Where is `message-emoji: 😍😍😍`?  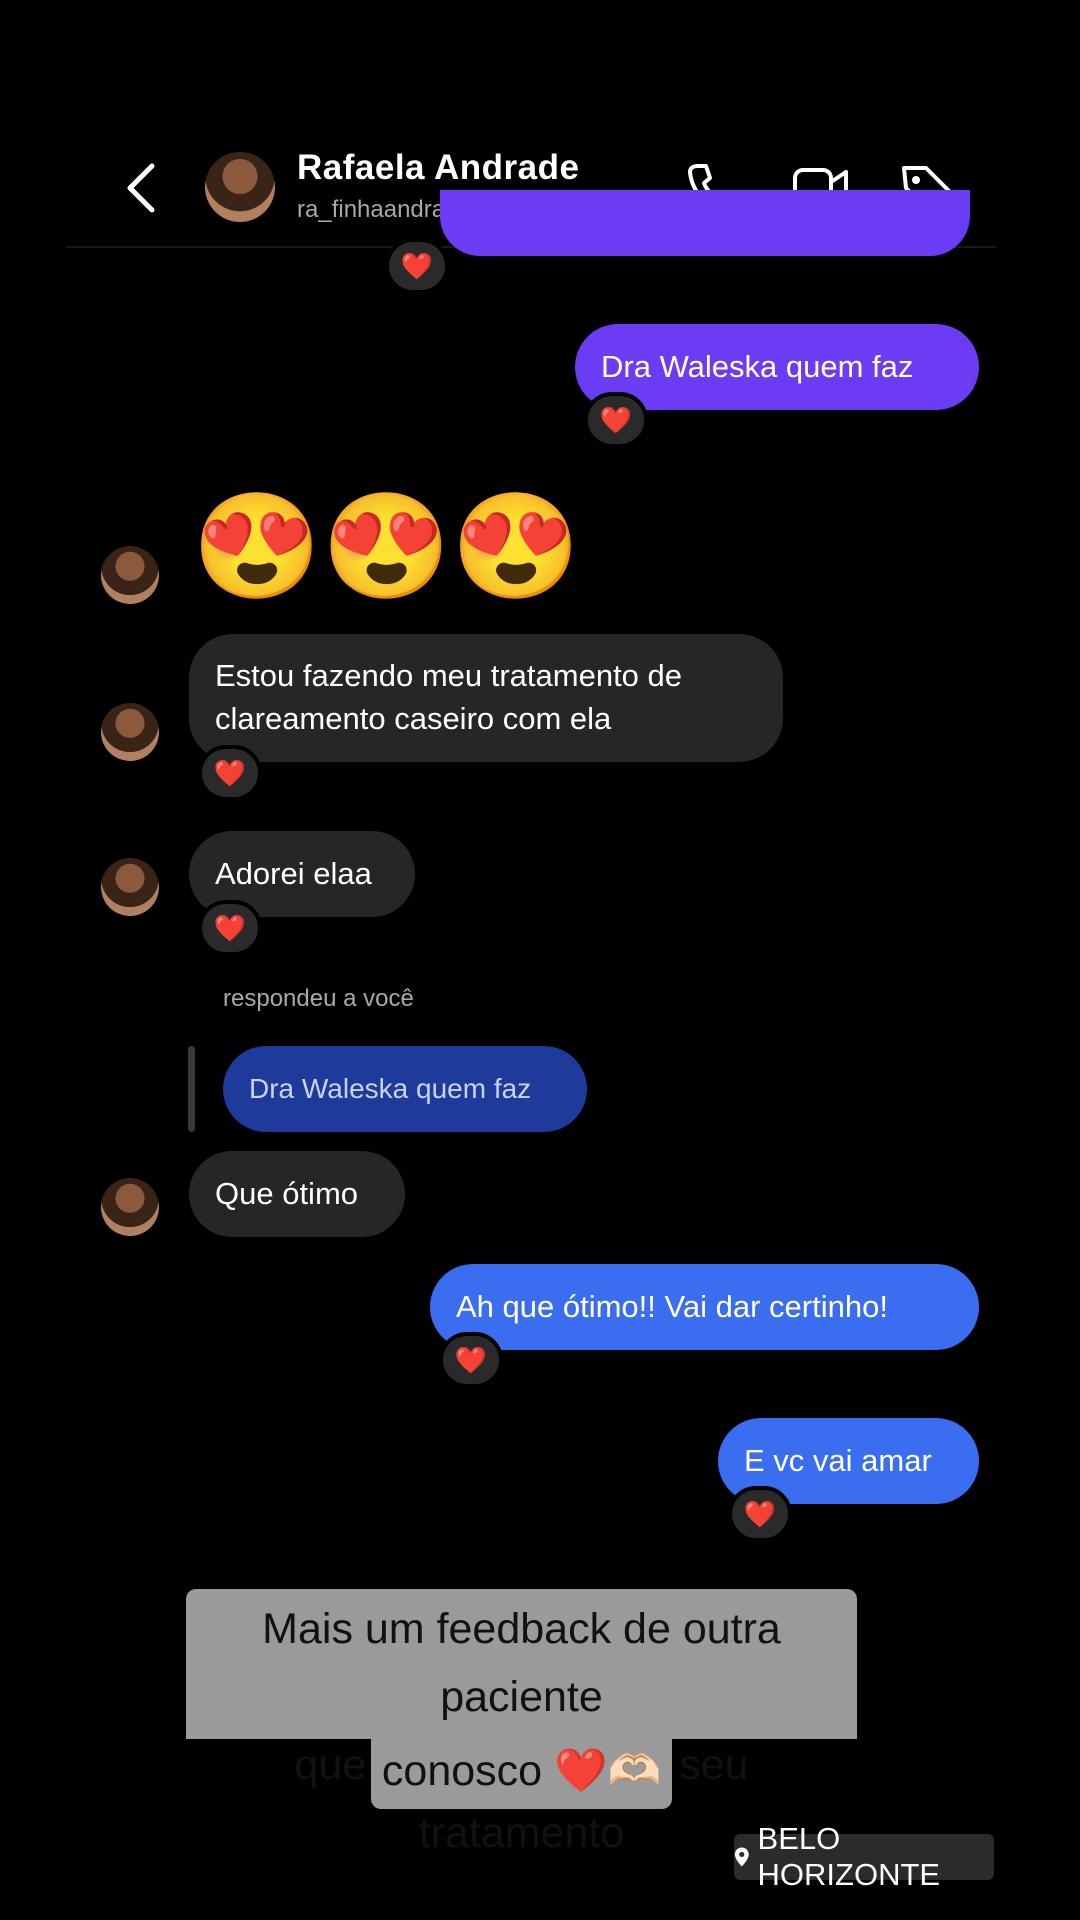
message-emoji: 😍😍😍 is located at coordinates (386, 547).